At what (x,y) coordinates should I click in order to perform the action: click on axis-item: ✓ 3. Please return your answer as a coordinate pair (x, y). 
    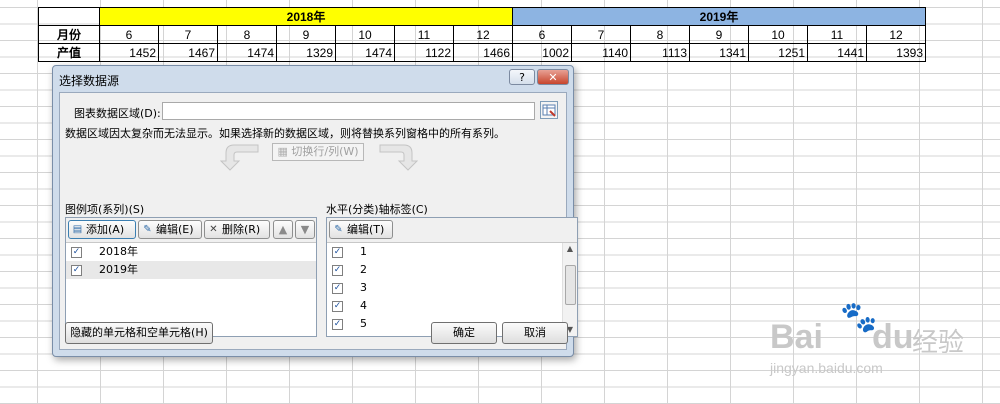
    Looking at the image, I should click on (445, 288).